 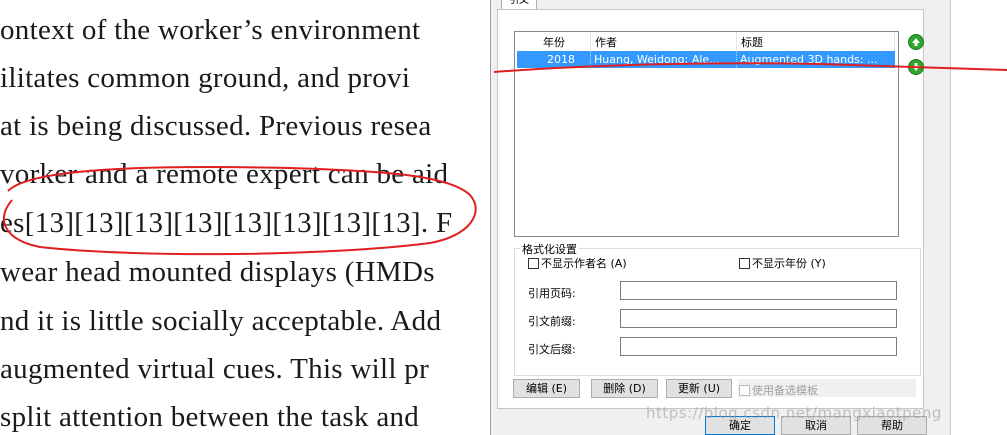 I want to click on doc-line-5: es[13][13][13][13][13][13][13][13]. F, so click(x=226, y=223).